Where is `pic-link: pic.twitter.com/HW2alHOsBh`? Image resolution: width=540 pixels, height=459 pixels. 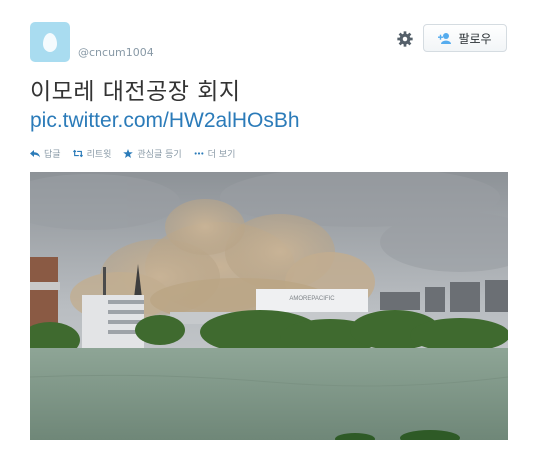 pic-link: pic.twitter.com/HW2alHOsBh is located at coordinates (165, 121).